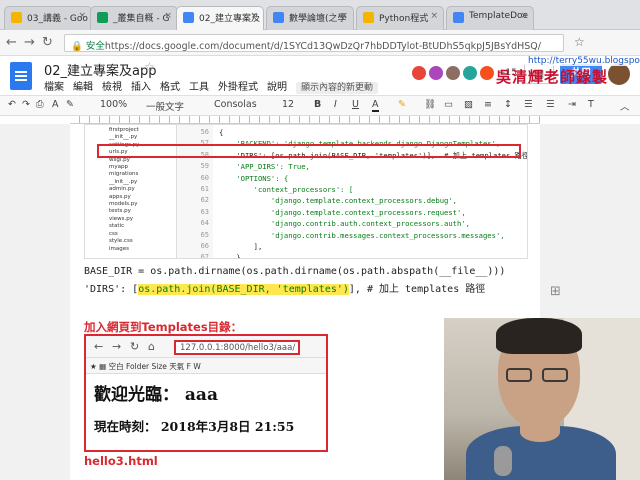 The image size is (640, 480). I want to click on mini-url: 127.0.0.1:8000/hello3/aaa/, so click(237, 347).